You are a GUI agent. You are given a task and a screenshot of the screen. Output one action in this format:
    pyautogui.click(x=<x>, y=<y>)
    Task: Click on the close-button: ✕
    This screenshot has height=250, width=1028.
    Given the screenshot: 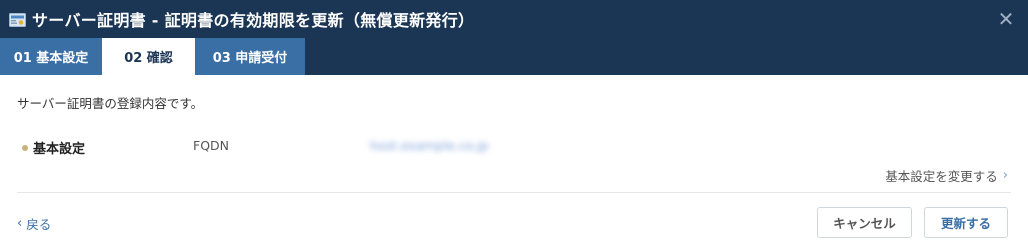 What is the action you would take?
    pyautogui.click(x=1006, y=19)
    